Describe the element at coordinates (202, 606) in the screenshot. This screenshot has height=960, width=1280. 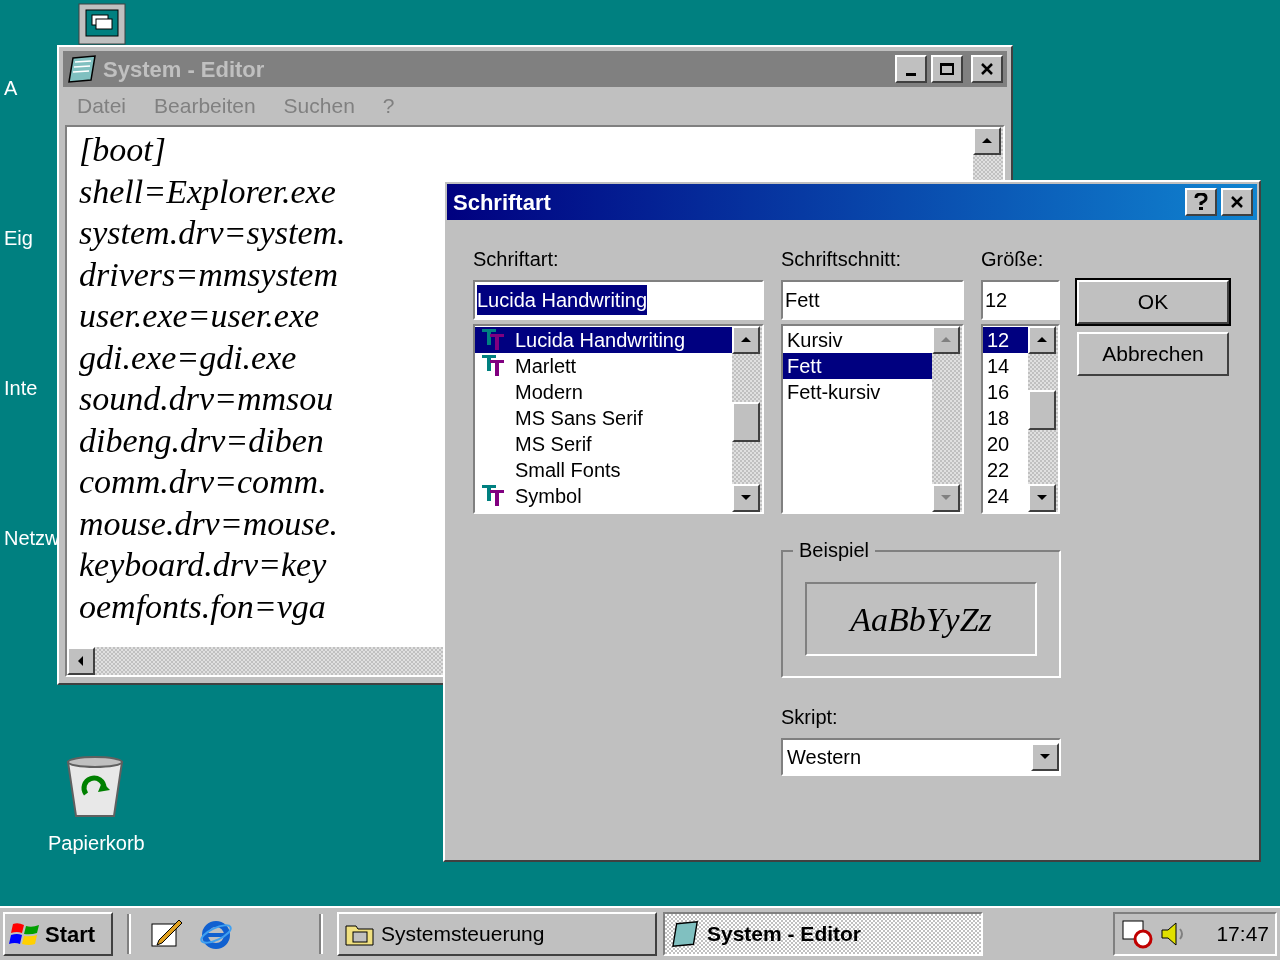
I see `text-line: oemfonts.fon=vga` at that location.